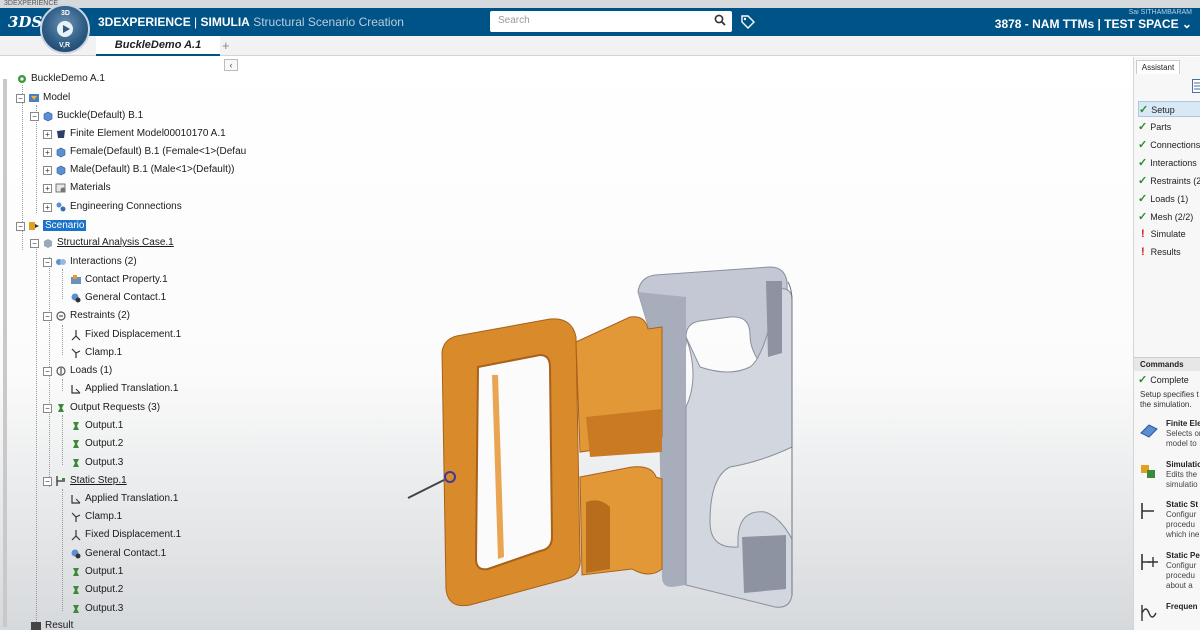 This screenshot has width=1200, height=630. Describe the element at coordinates (144, 152) in the screenshot. I see `tree-node-female: + Female(Default) B.1 (Female<1>(Defau` at that location.